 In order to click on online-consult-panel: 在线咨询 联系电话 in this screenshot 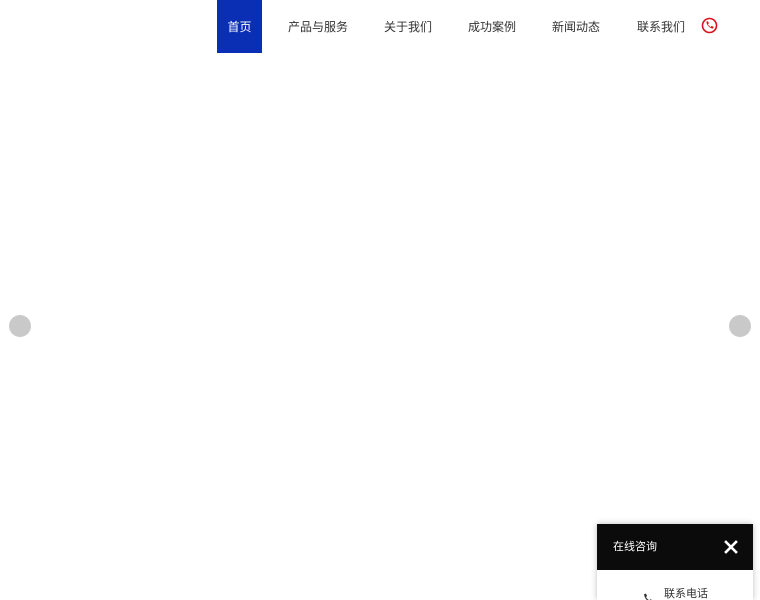, I will do `click(675, 562)`.